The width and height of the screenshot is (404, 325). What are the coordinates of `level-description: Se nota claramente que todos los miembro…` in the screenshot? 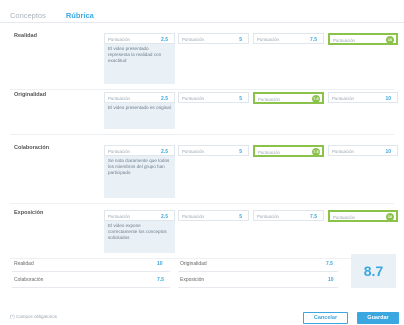 It's located at (139, 177).